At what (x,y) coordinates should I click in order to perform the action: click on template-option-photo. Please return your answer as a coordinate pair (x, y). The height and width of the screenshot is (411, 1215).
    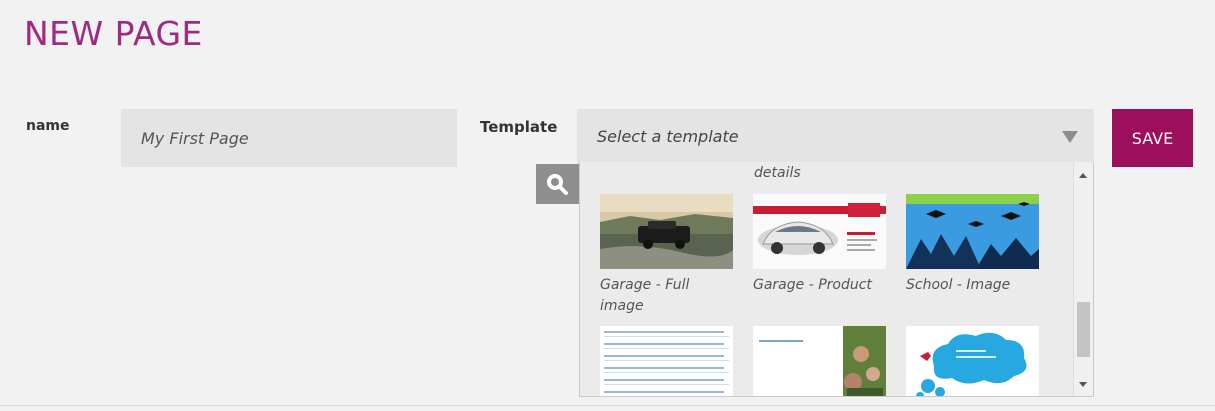
    Looking at the image, I should click on (819, 361).